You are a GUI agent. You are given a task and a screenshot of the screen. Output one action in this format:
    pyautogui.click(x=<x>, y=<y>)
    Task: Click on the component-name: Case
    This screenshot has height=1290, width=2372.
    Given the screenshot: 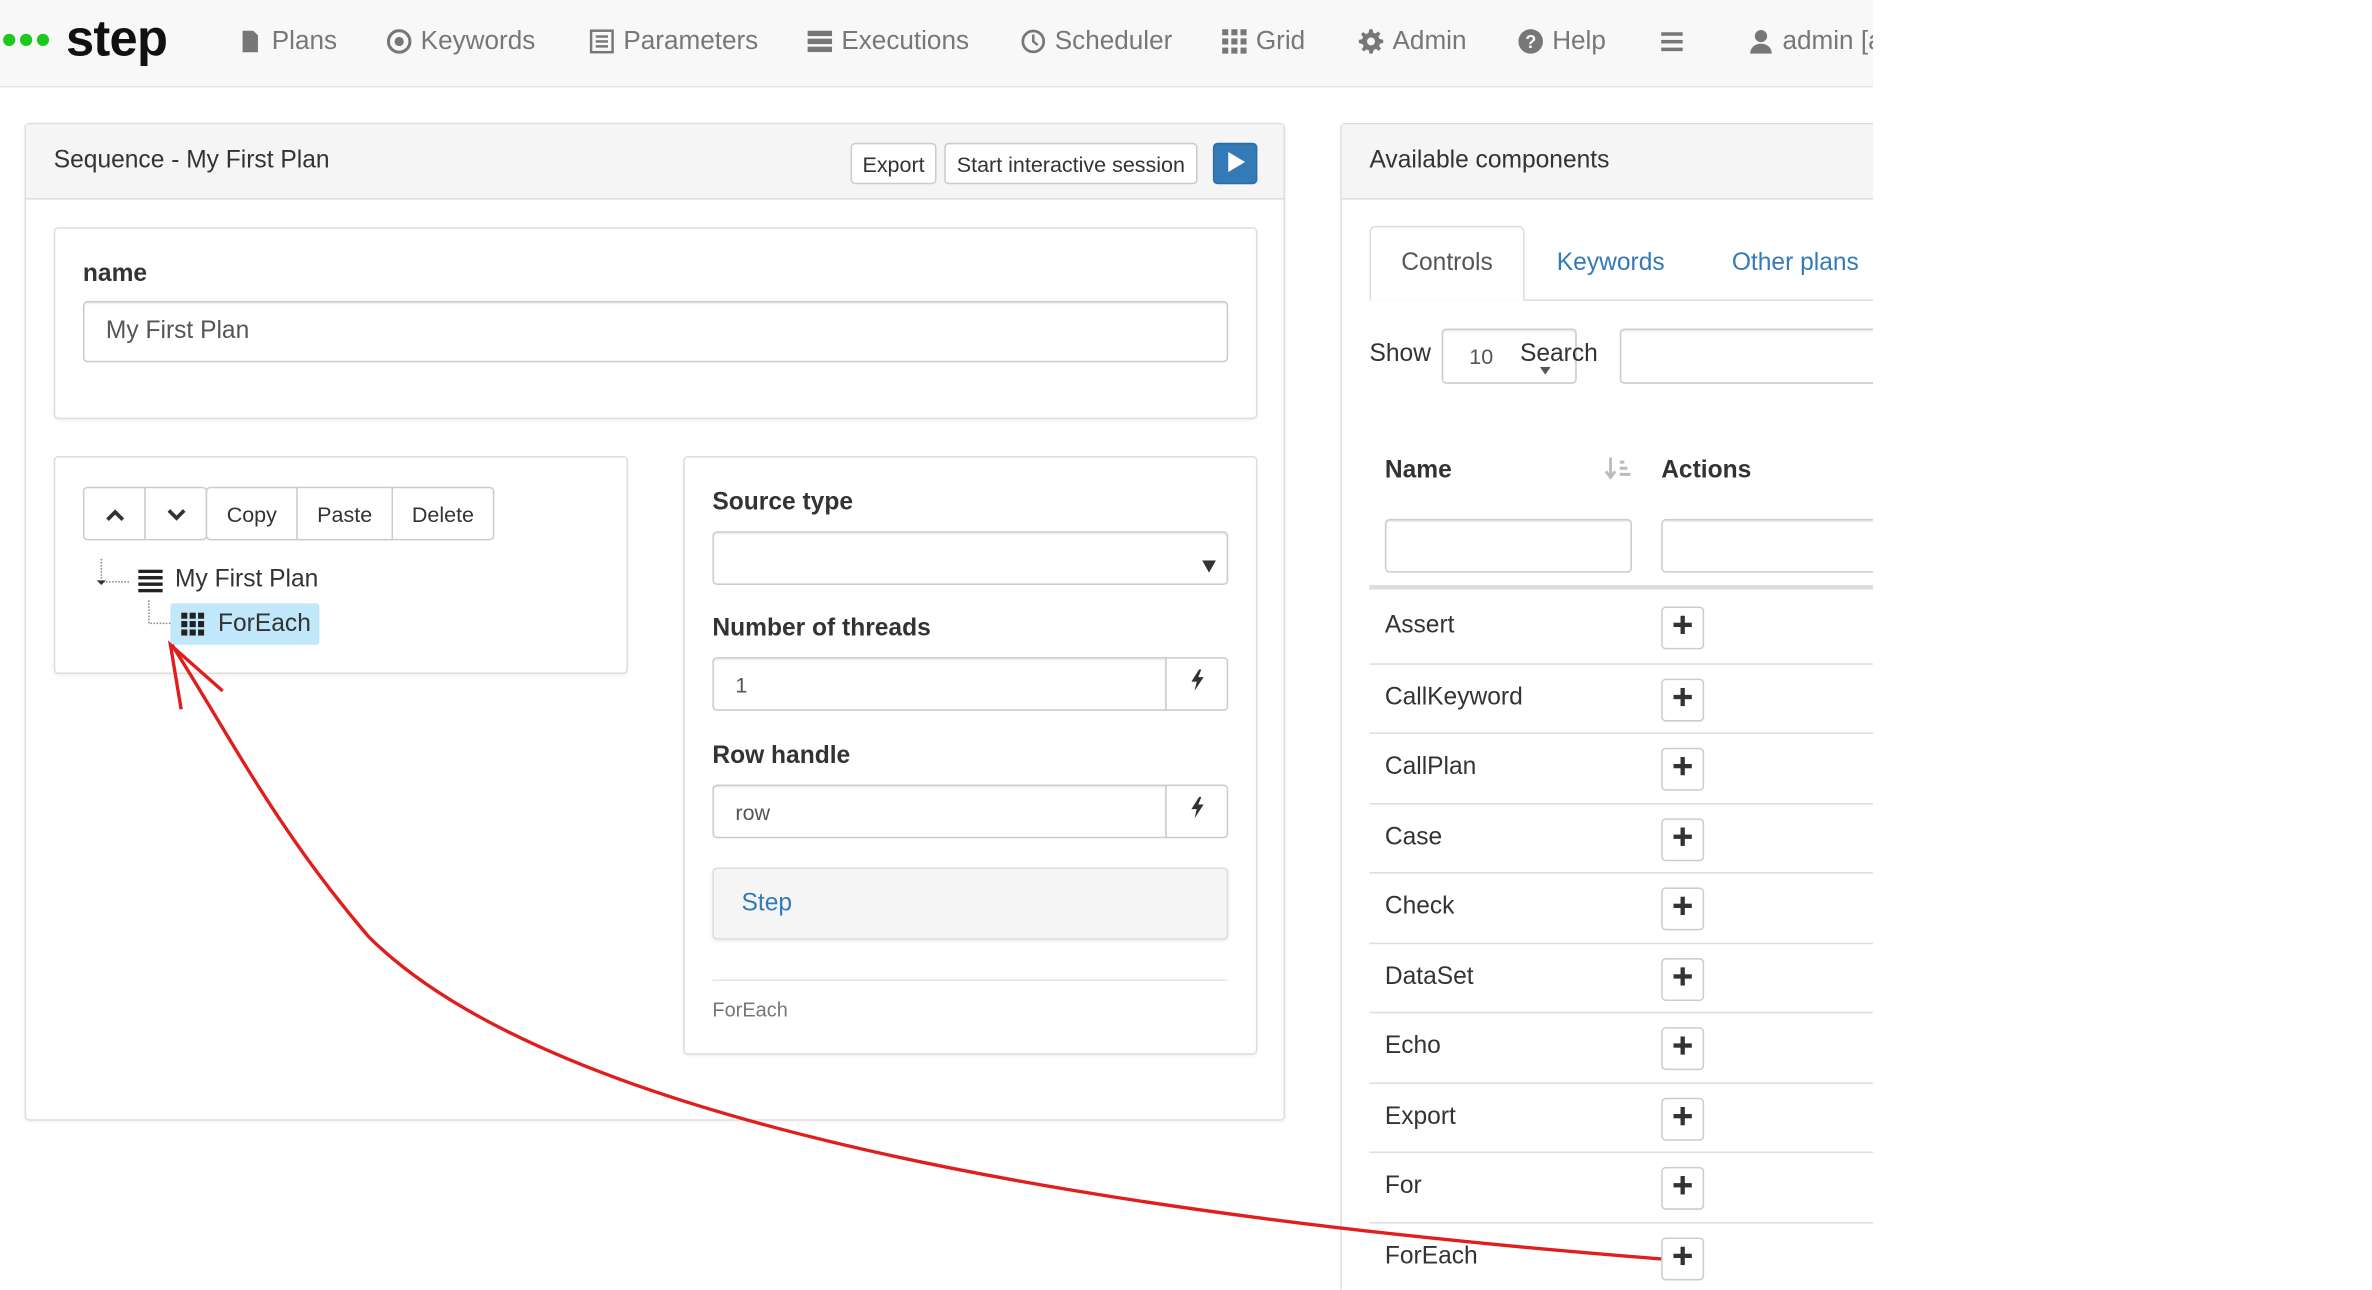 What is the action you would take?
    pyautogui.click(x=1413, y=836)
    